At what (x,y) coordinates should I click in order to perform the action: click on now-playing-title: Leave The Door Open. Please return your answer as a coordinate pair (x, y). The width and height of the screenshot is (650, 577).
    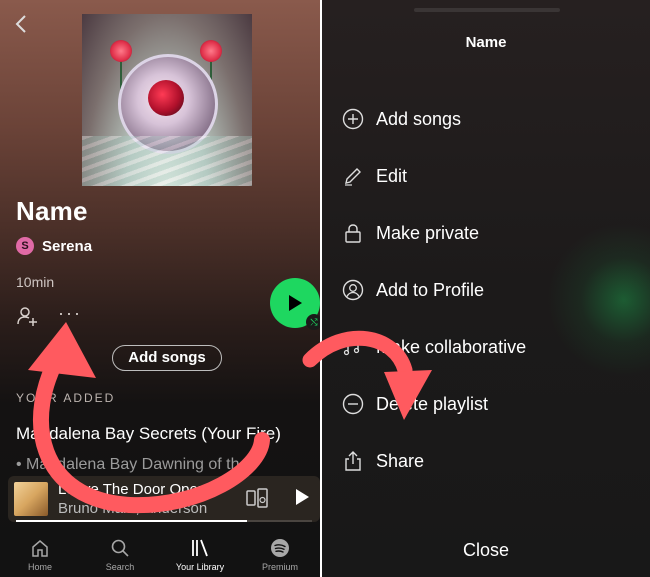
    Looking at the image, I should click on (132, 489).